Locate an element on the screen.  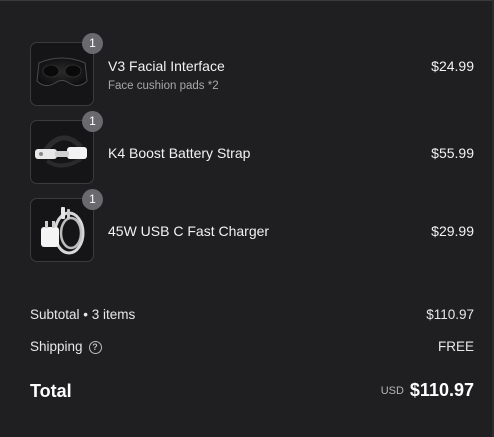
total-amount: $110.97 is located at coordinates (441, 390).